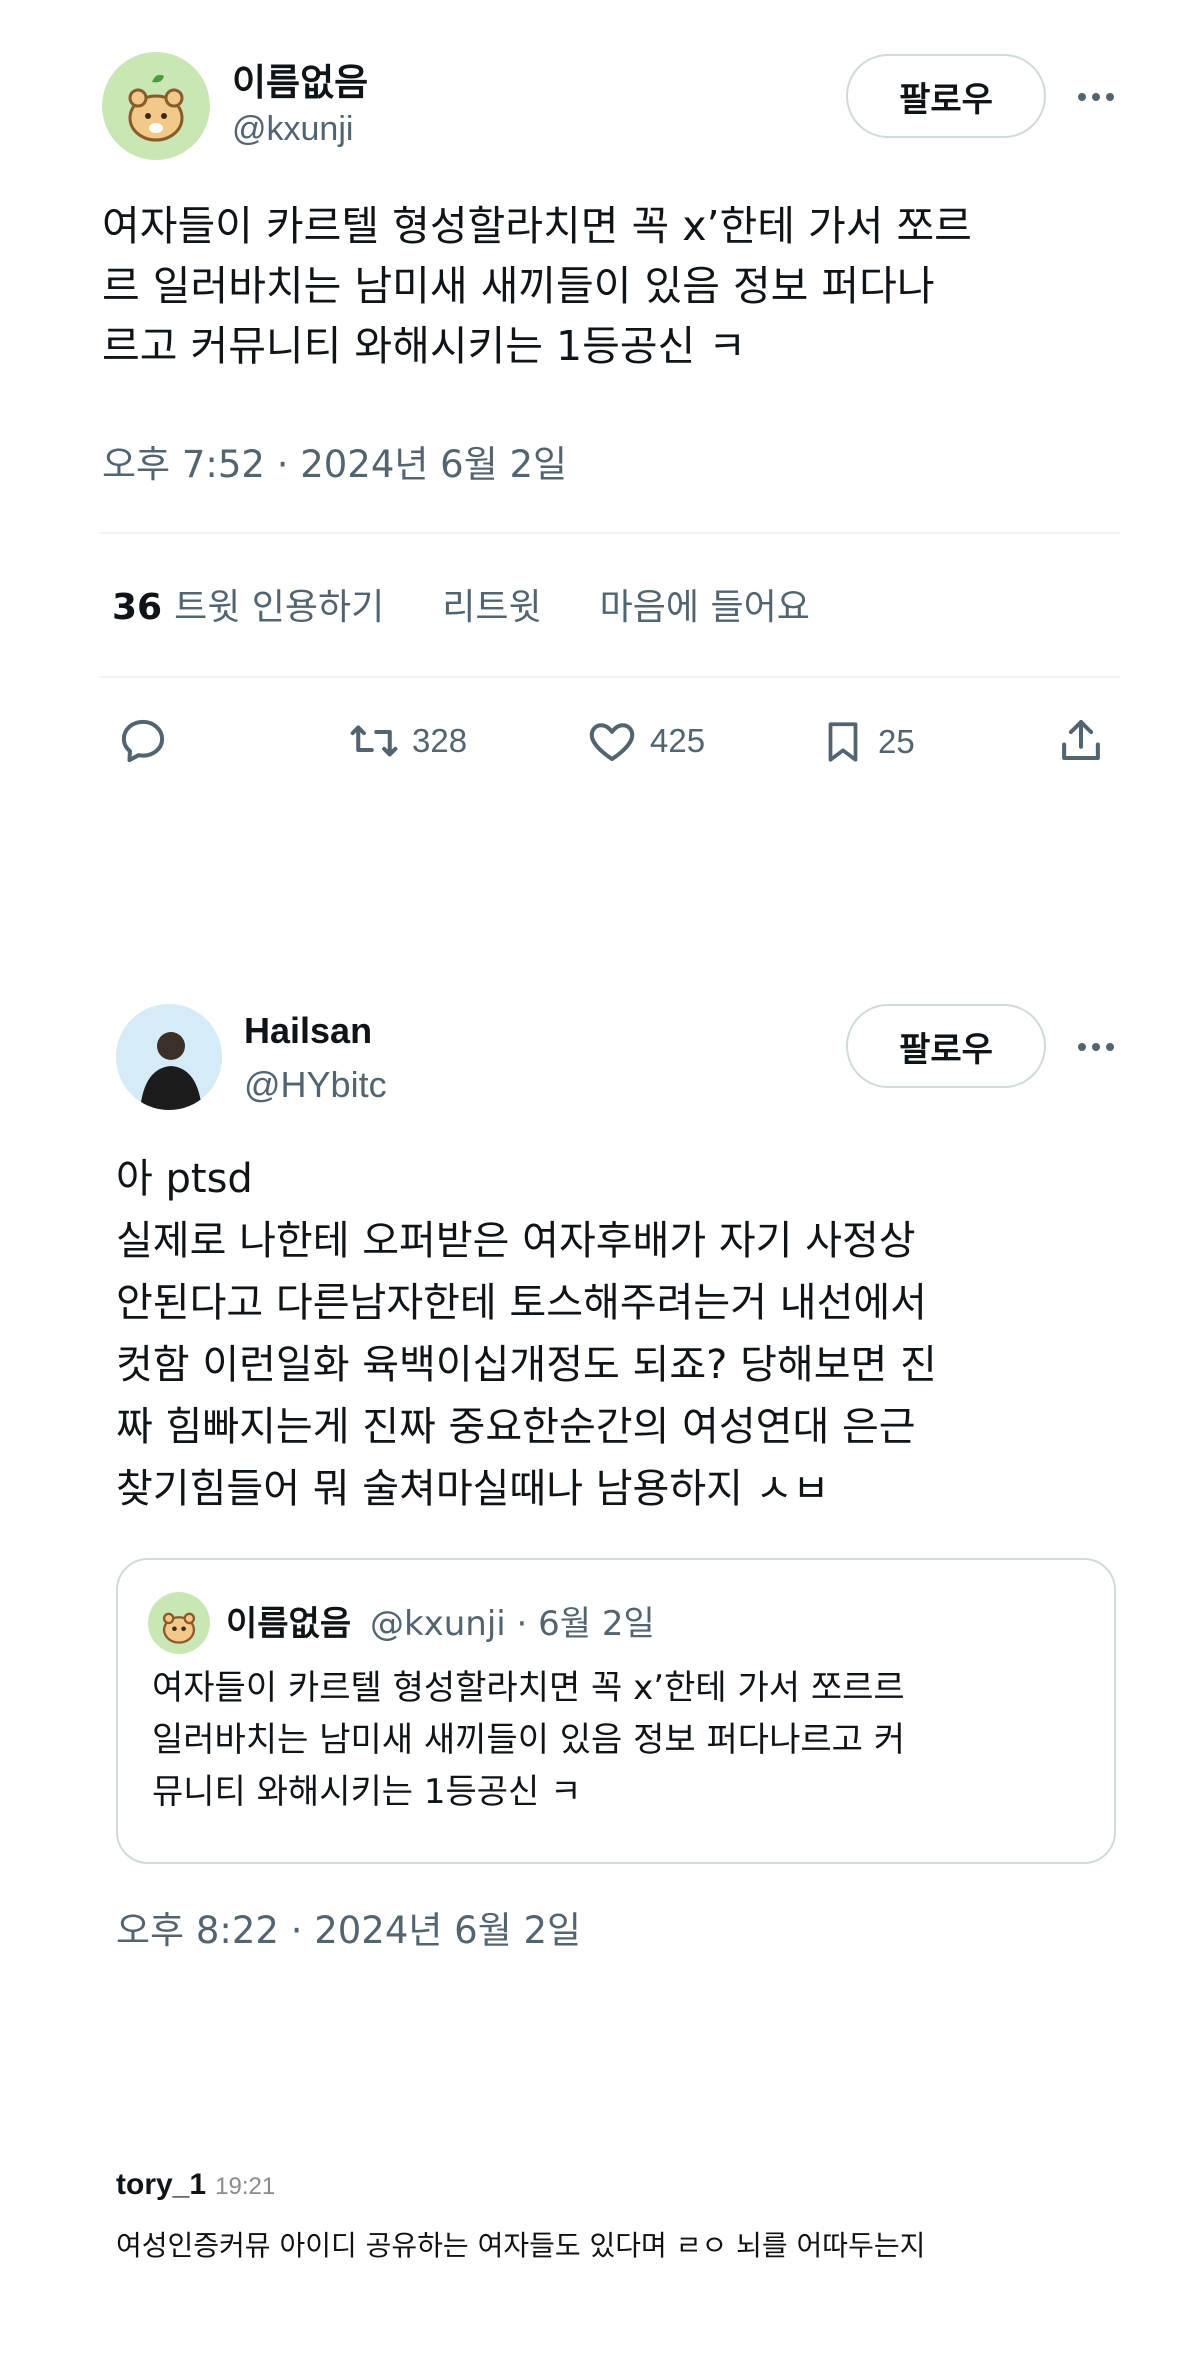 This screenshot has height=2375, width=1200. Describe the element at coordinates (521, 2245) in the screenshot. I see `comment-text: 여성인증커뮤 아이디 공유하는 여자들도 있다며 ㄹㅇ 뇌를 어따두는지` at that location.